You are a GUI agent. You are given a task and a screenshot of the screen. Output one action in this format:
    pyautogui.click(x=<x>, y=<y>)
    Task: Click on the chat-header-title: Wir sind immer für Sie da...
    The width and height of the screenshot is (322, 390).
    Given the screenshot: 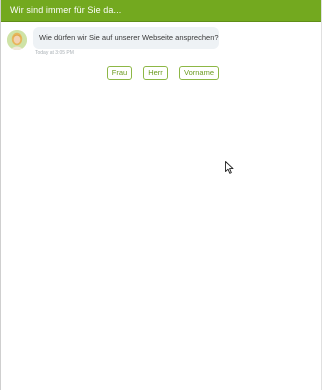 What is the action you would take?
    pyautogui.click(x=66, y=10)
    